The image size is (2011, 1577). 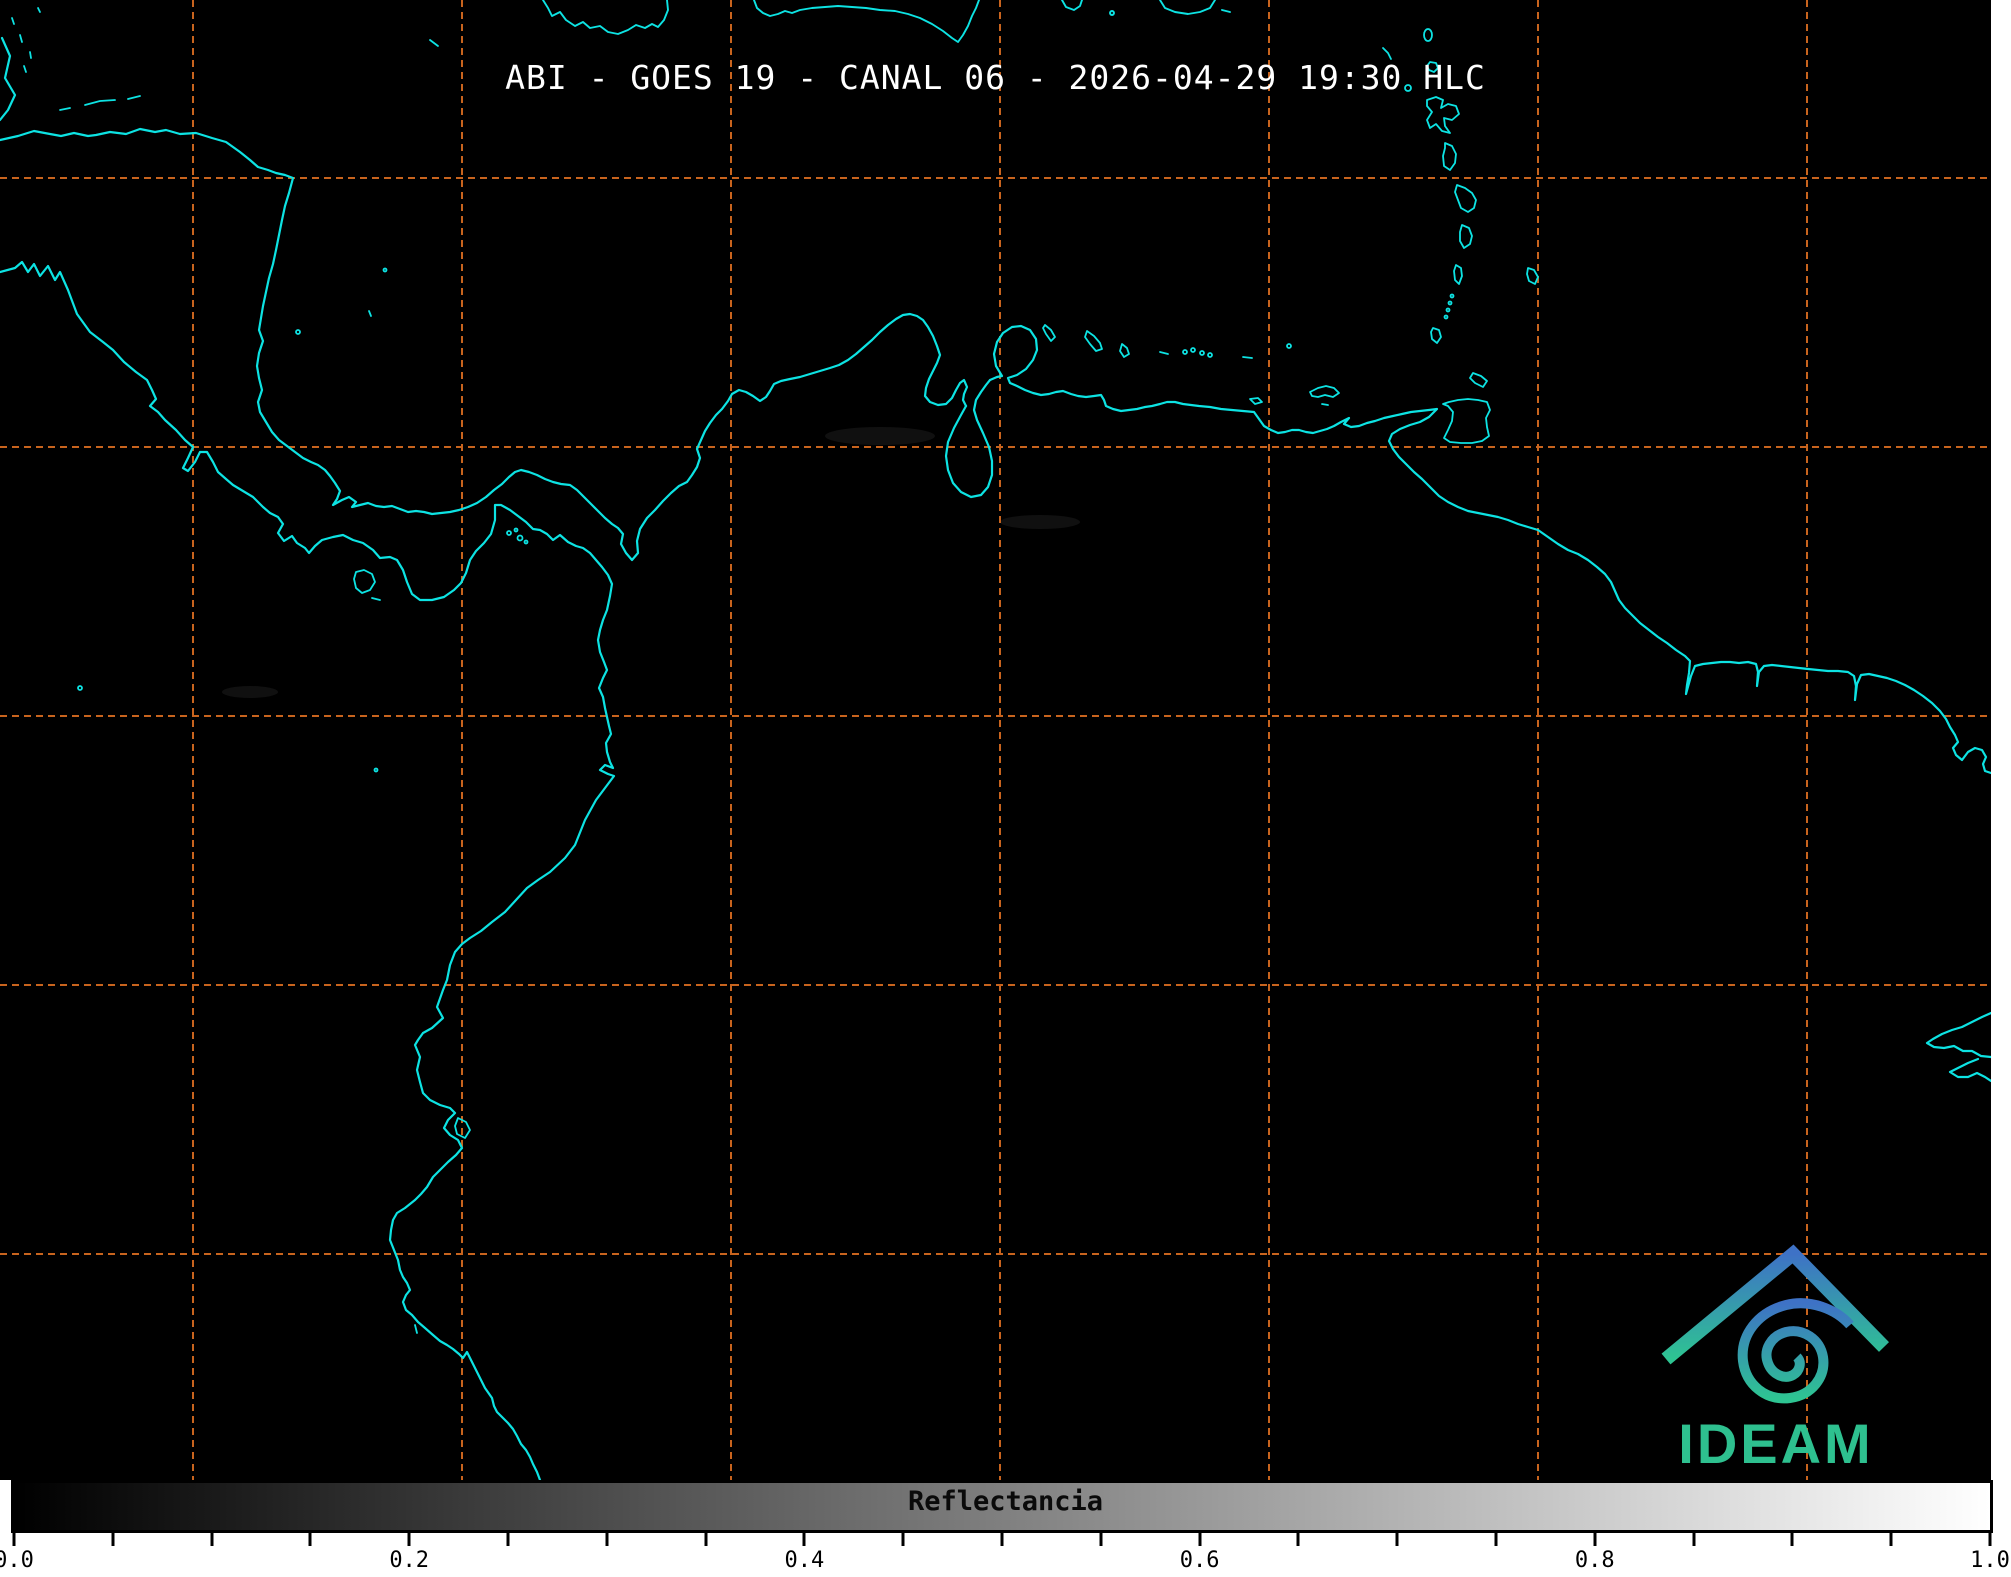 I want to click on island-tobago, so click(x=1478, y=380).